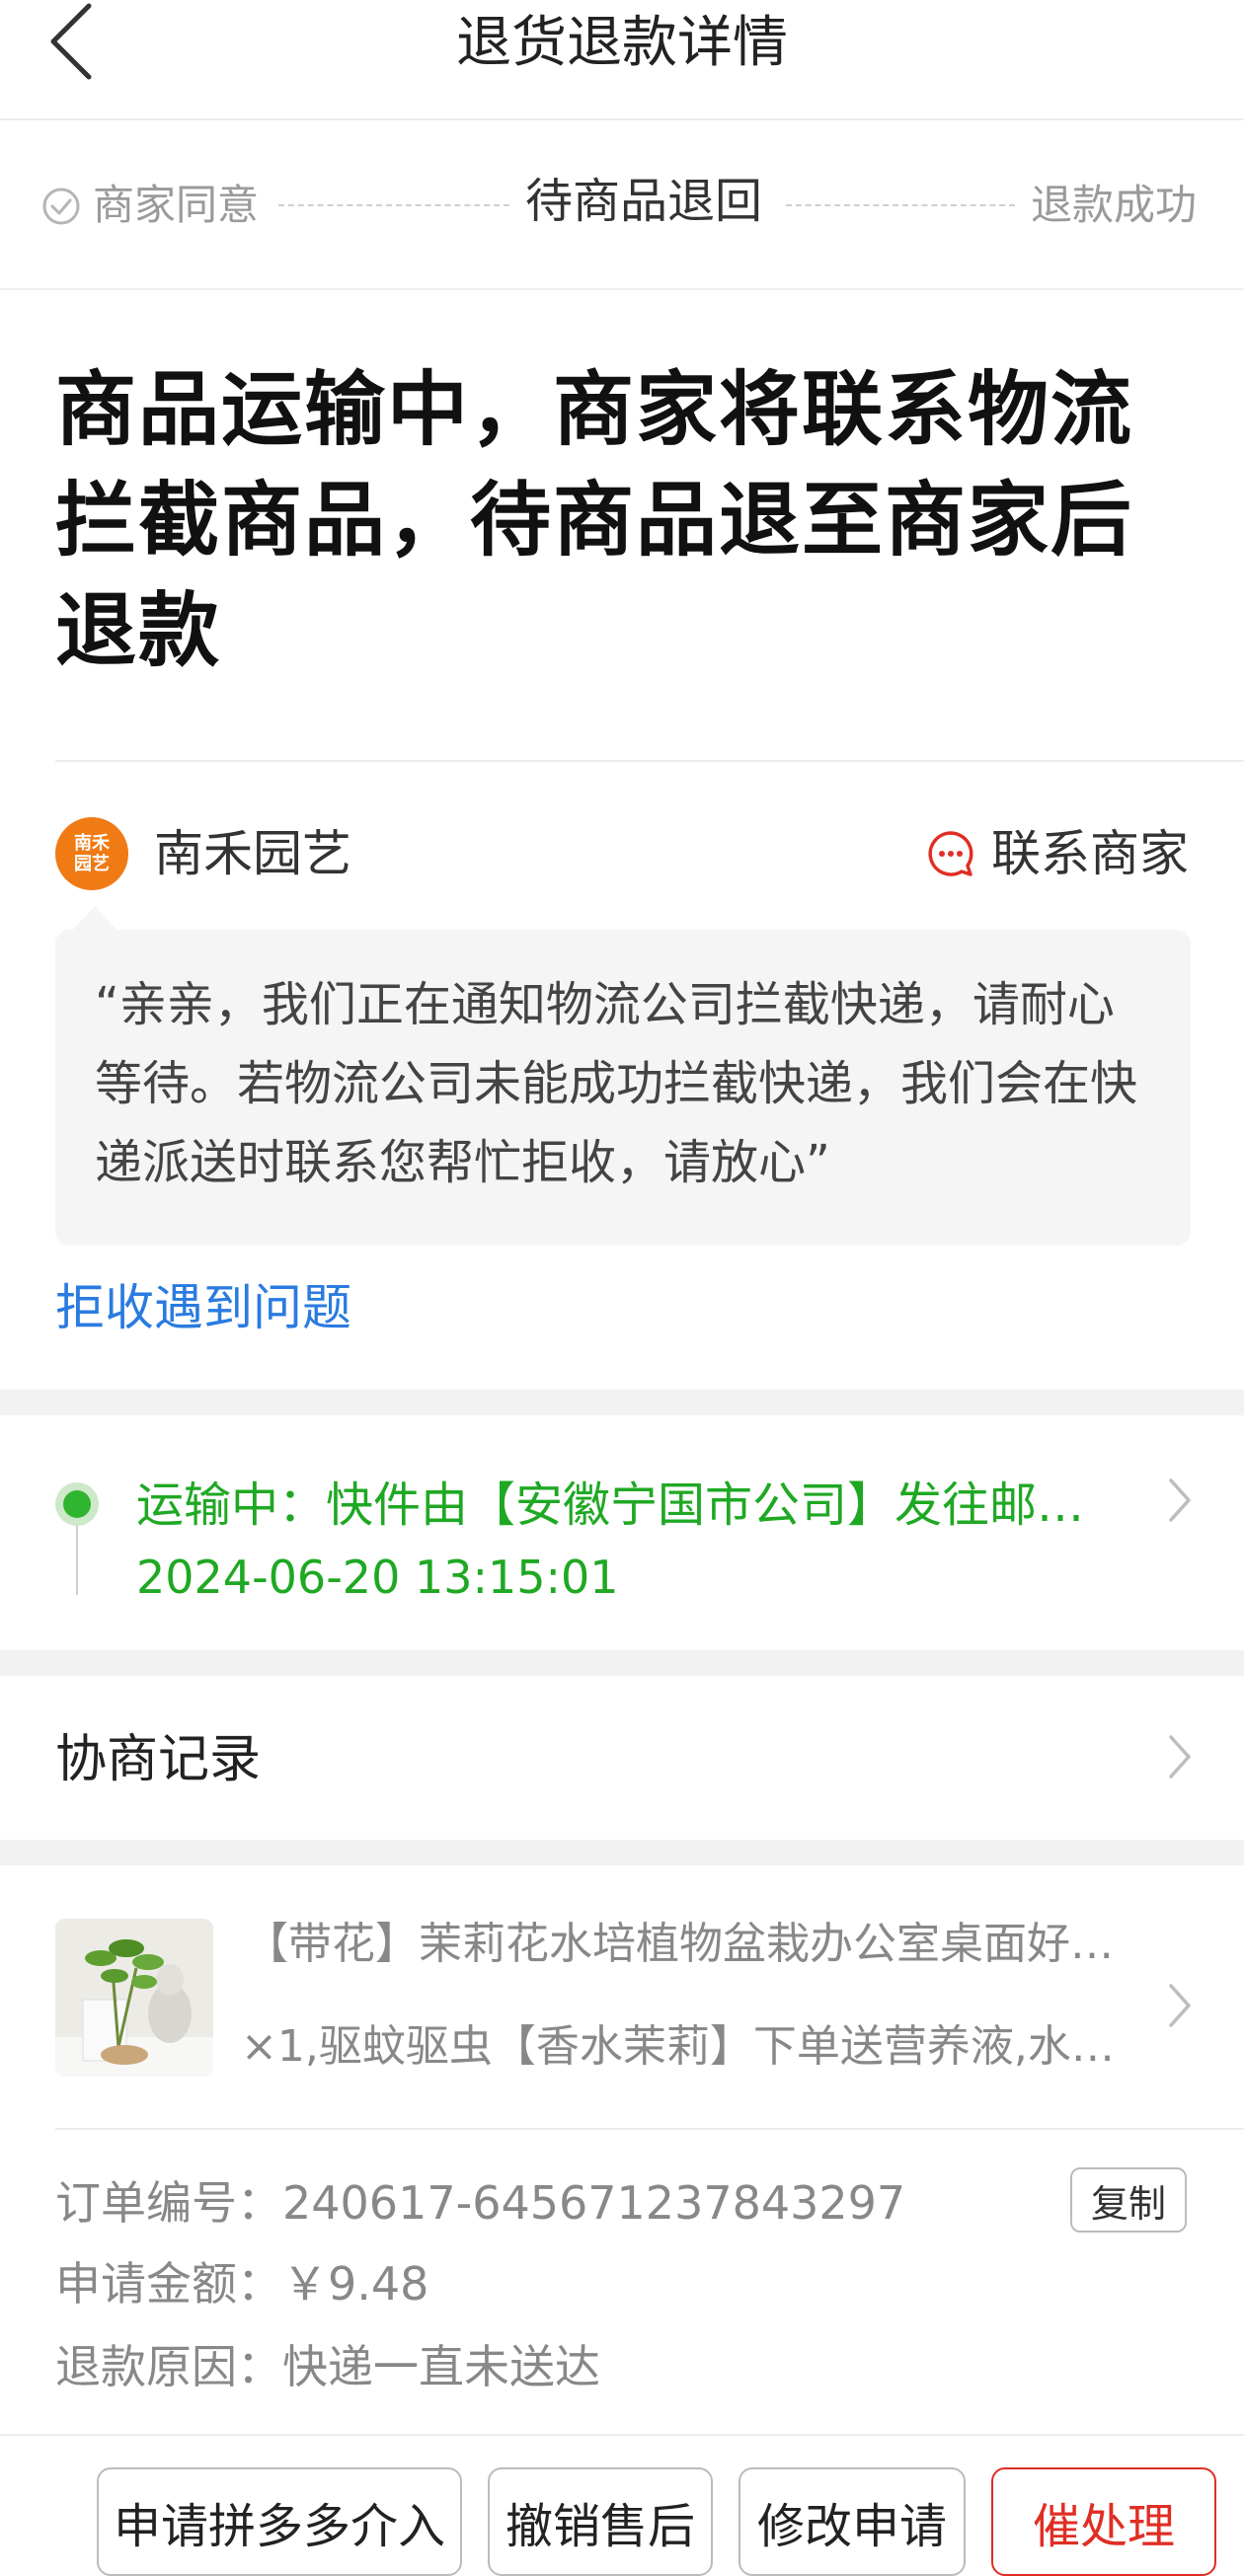  What do you see at coordinates (622, 43) in the screenshot?
I see `page-title: 退货退款详情` at bounding box center [622, 43].